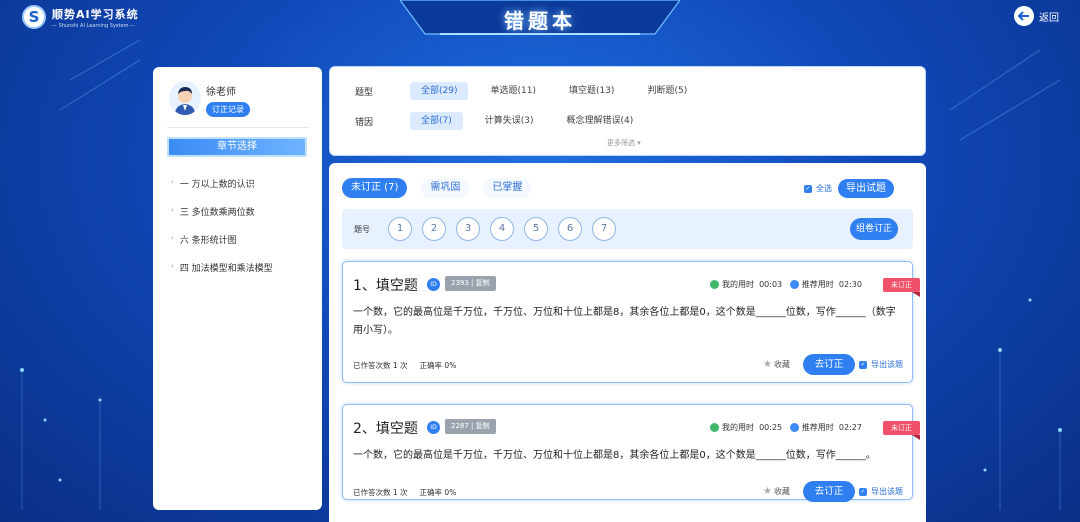 This screenshot has width=1080, height=522. I want to click on question-id-copy: 2287 | 复制, so click(470, 426).